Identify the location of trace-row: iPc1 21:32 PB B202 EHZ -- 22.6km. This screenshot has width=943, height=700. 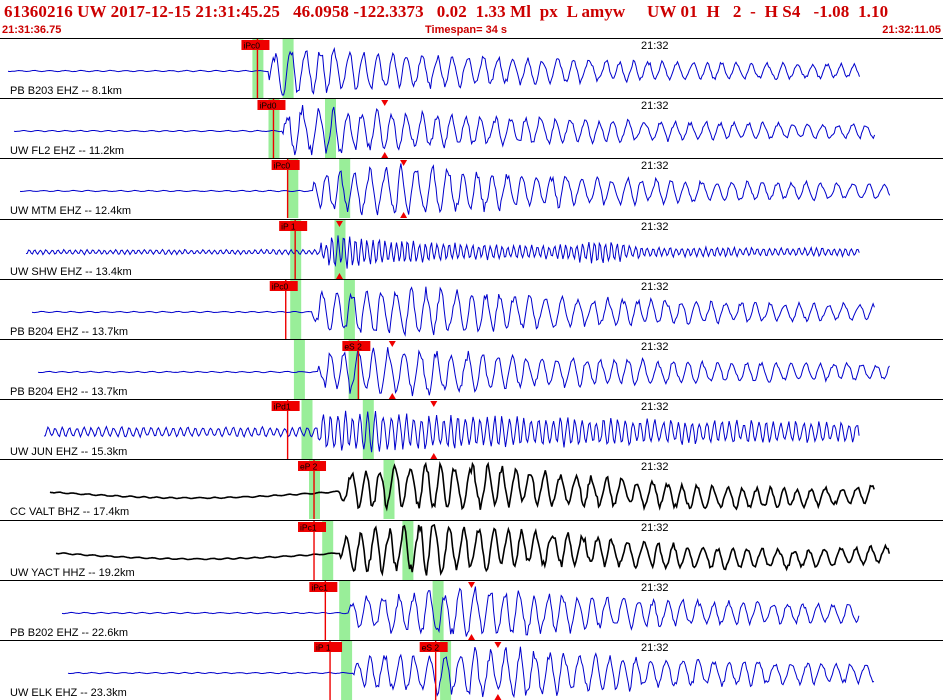
(471, 609).